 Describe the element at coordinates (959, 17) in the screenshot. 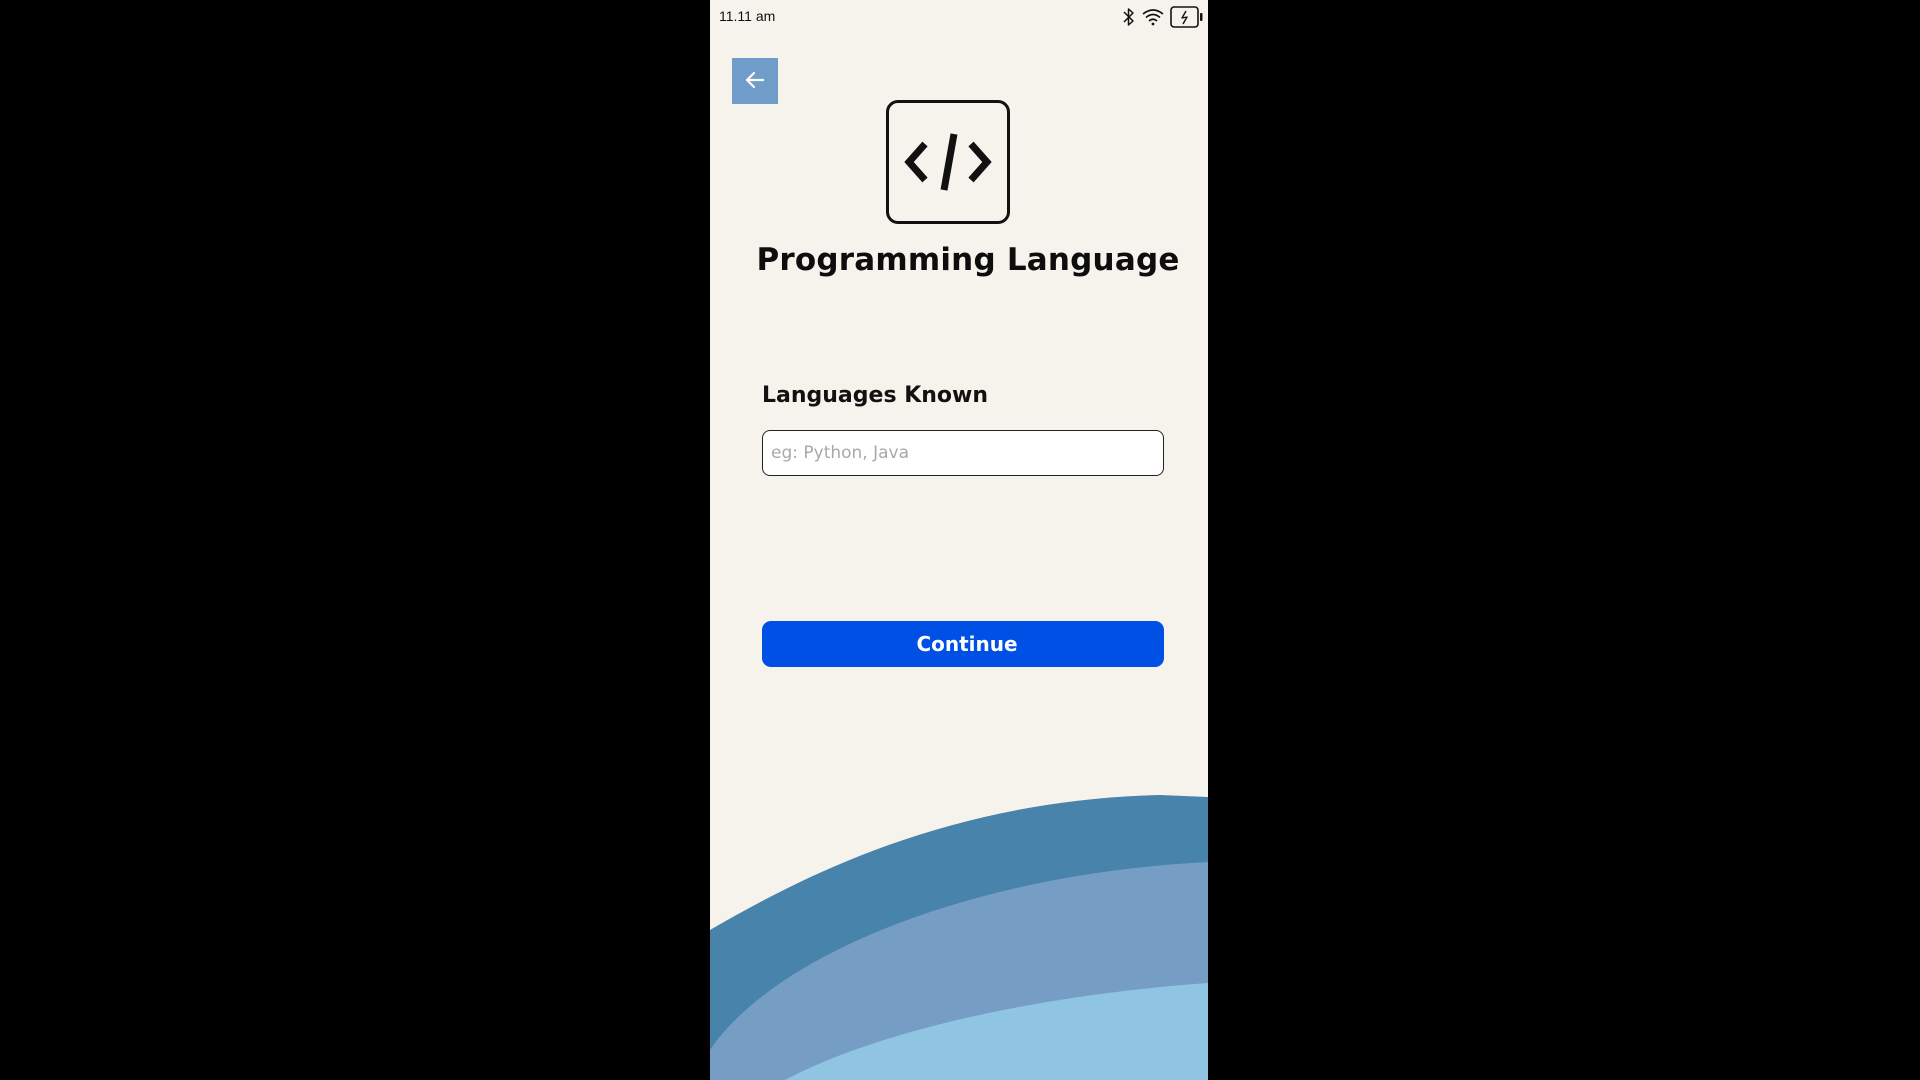

I see `status-bar: 11.11 am` at that location.